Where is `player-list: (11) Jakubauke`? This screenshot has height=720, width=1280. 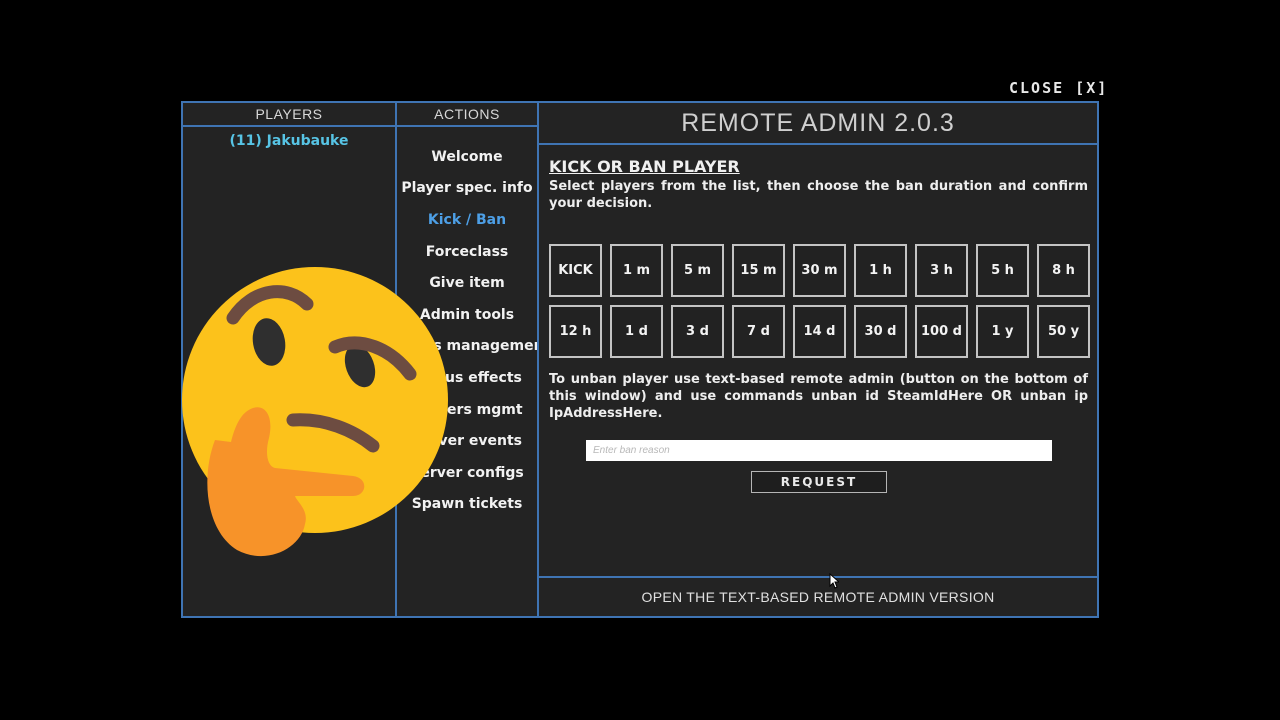 player-list: (11) Jakubauke is located at coordinates (289, 141).